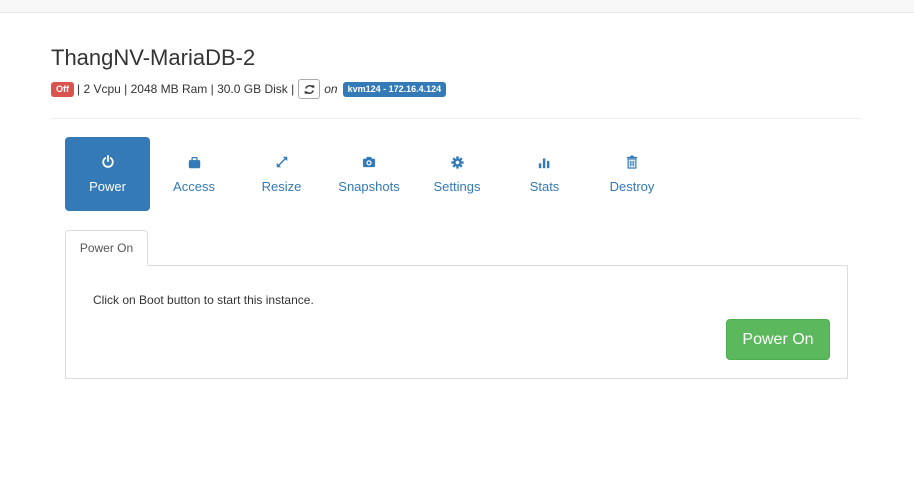  What do you see at coordinates (62, 89) in the screenshot?
I see `status-badge: Off` at bounding box center [62, 89].